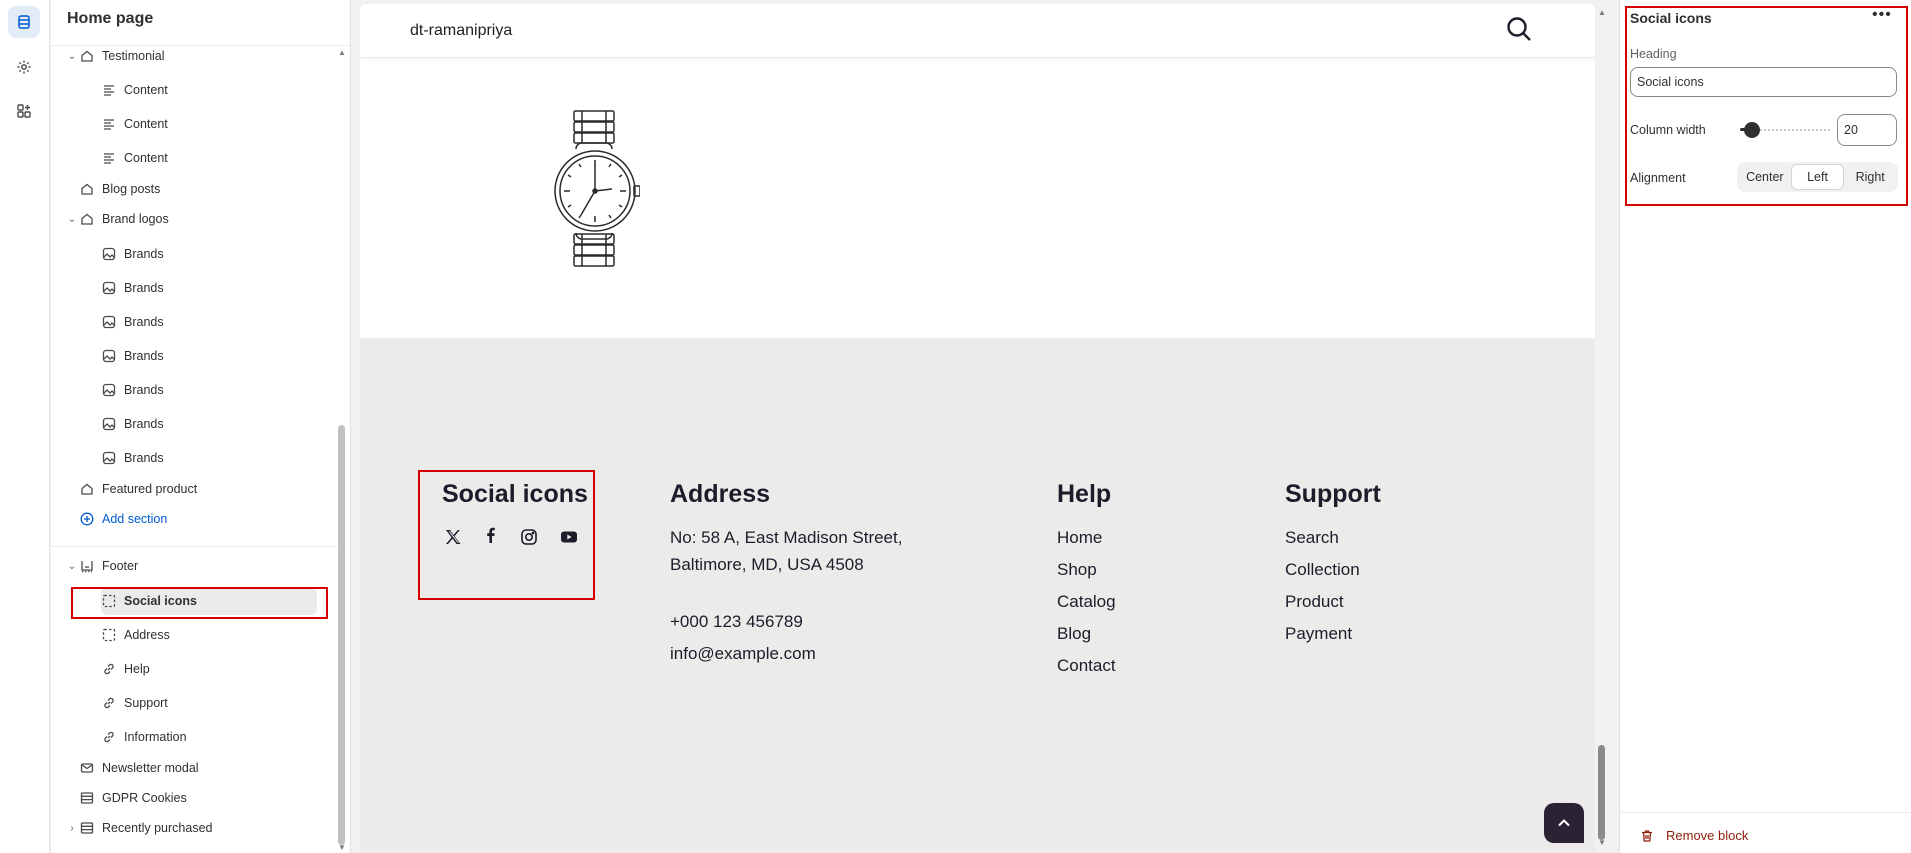 The image size is (1911, 853). I want to click on footer-link-search: Search, so click(1312, 537).